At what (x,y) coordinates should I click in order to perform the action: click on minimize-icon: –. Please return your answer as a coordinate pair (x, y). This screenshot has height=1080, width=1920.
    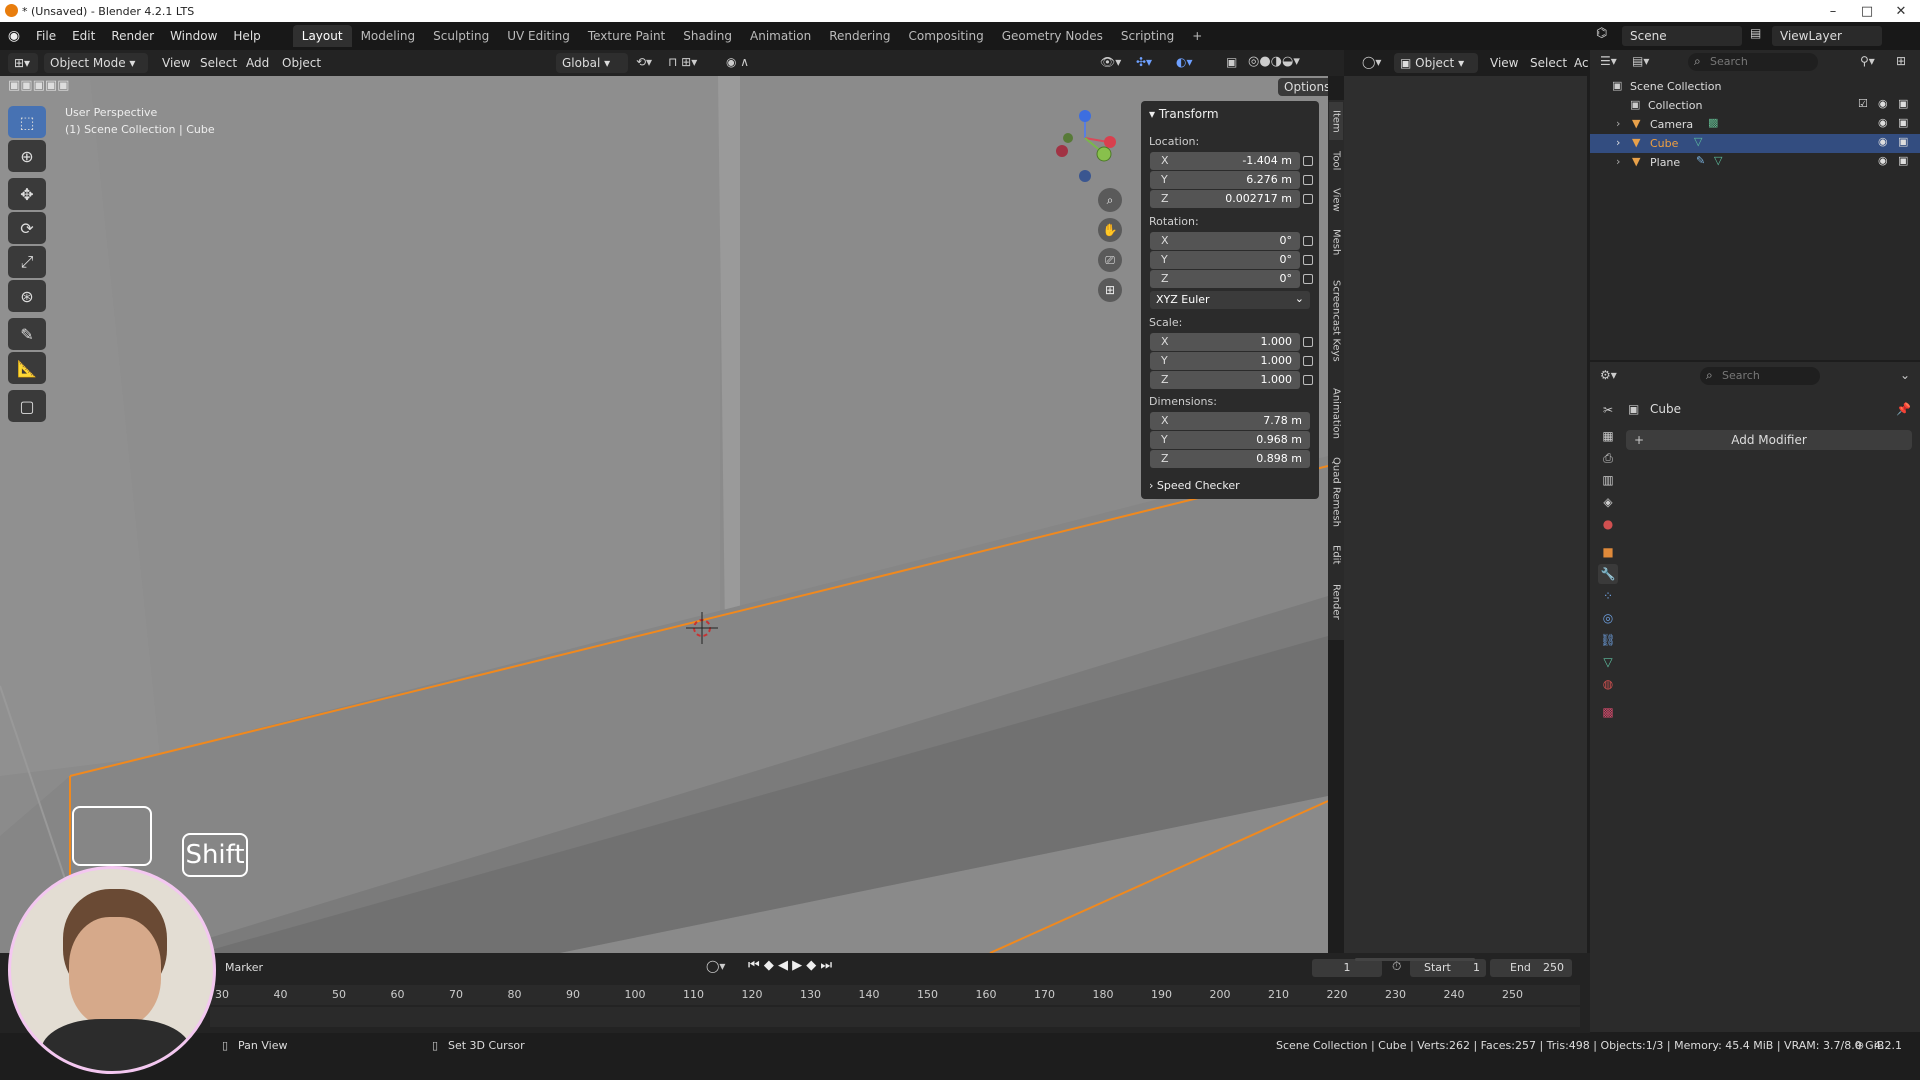
    Looking at the image, I should click on (1833, 11).